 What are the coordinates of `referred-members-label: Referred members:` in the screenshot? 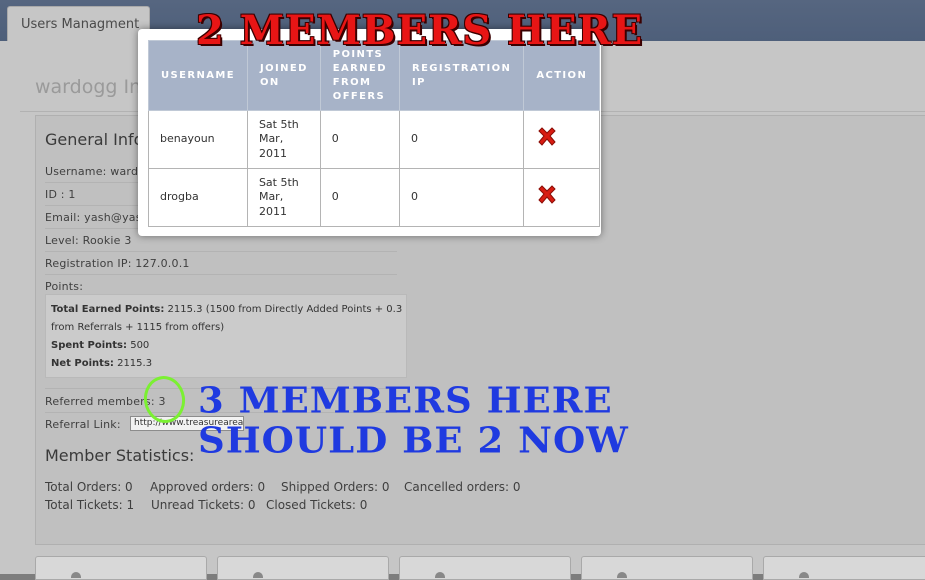 It's located at (100, 401).